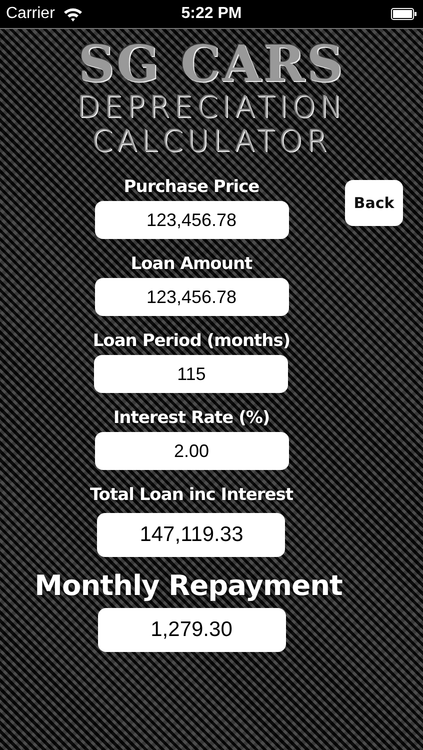 This screenshot has width=423, height=750. I want to click on wifi-icon, so click(72, 14).